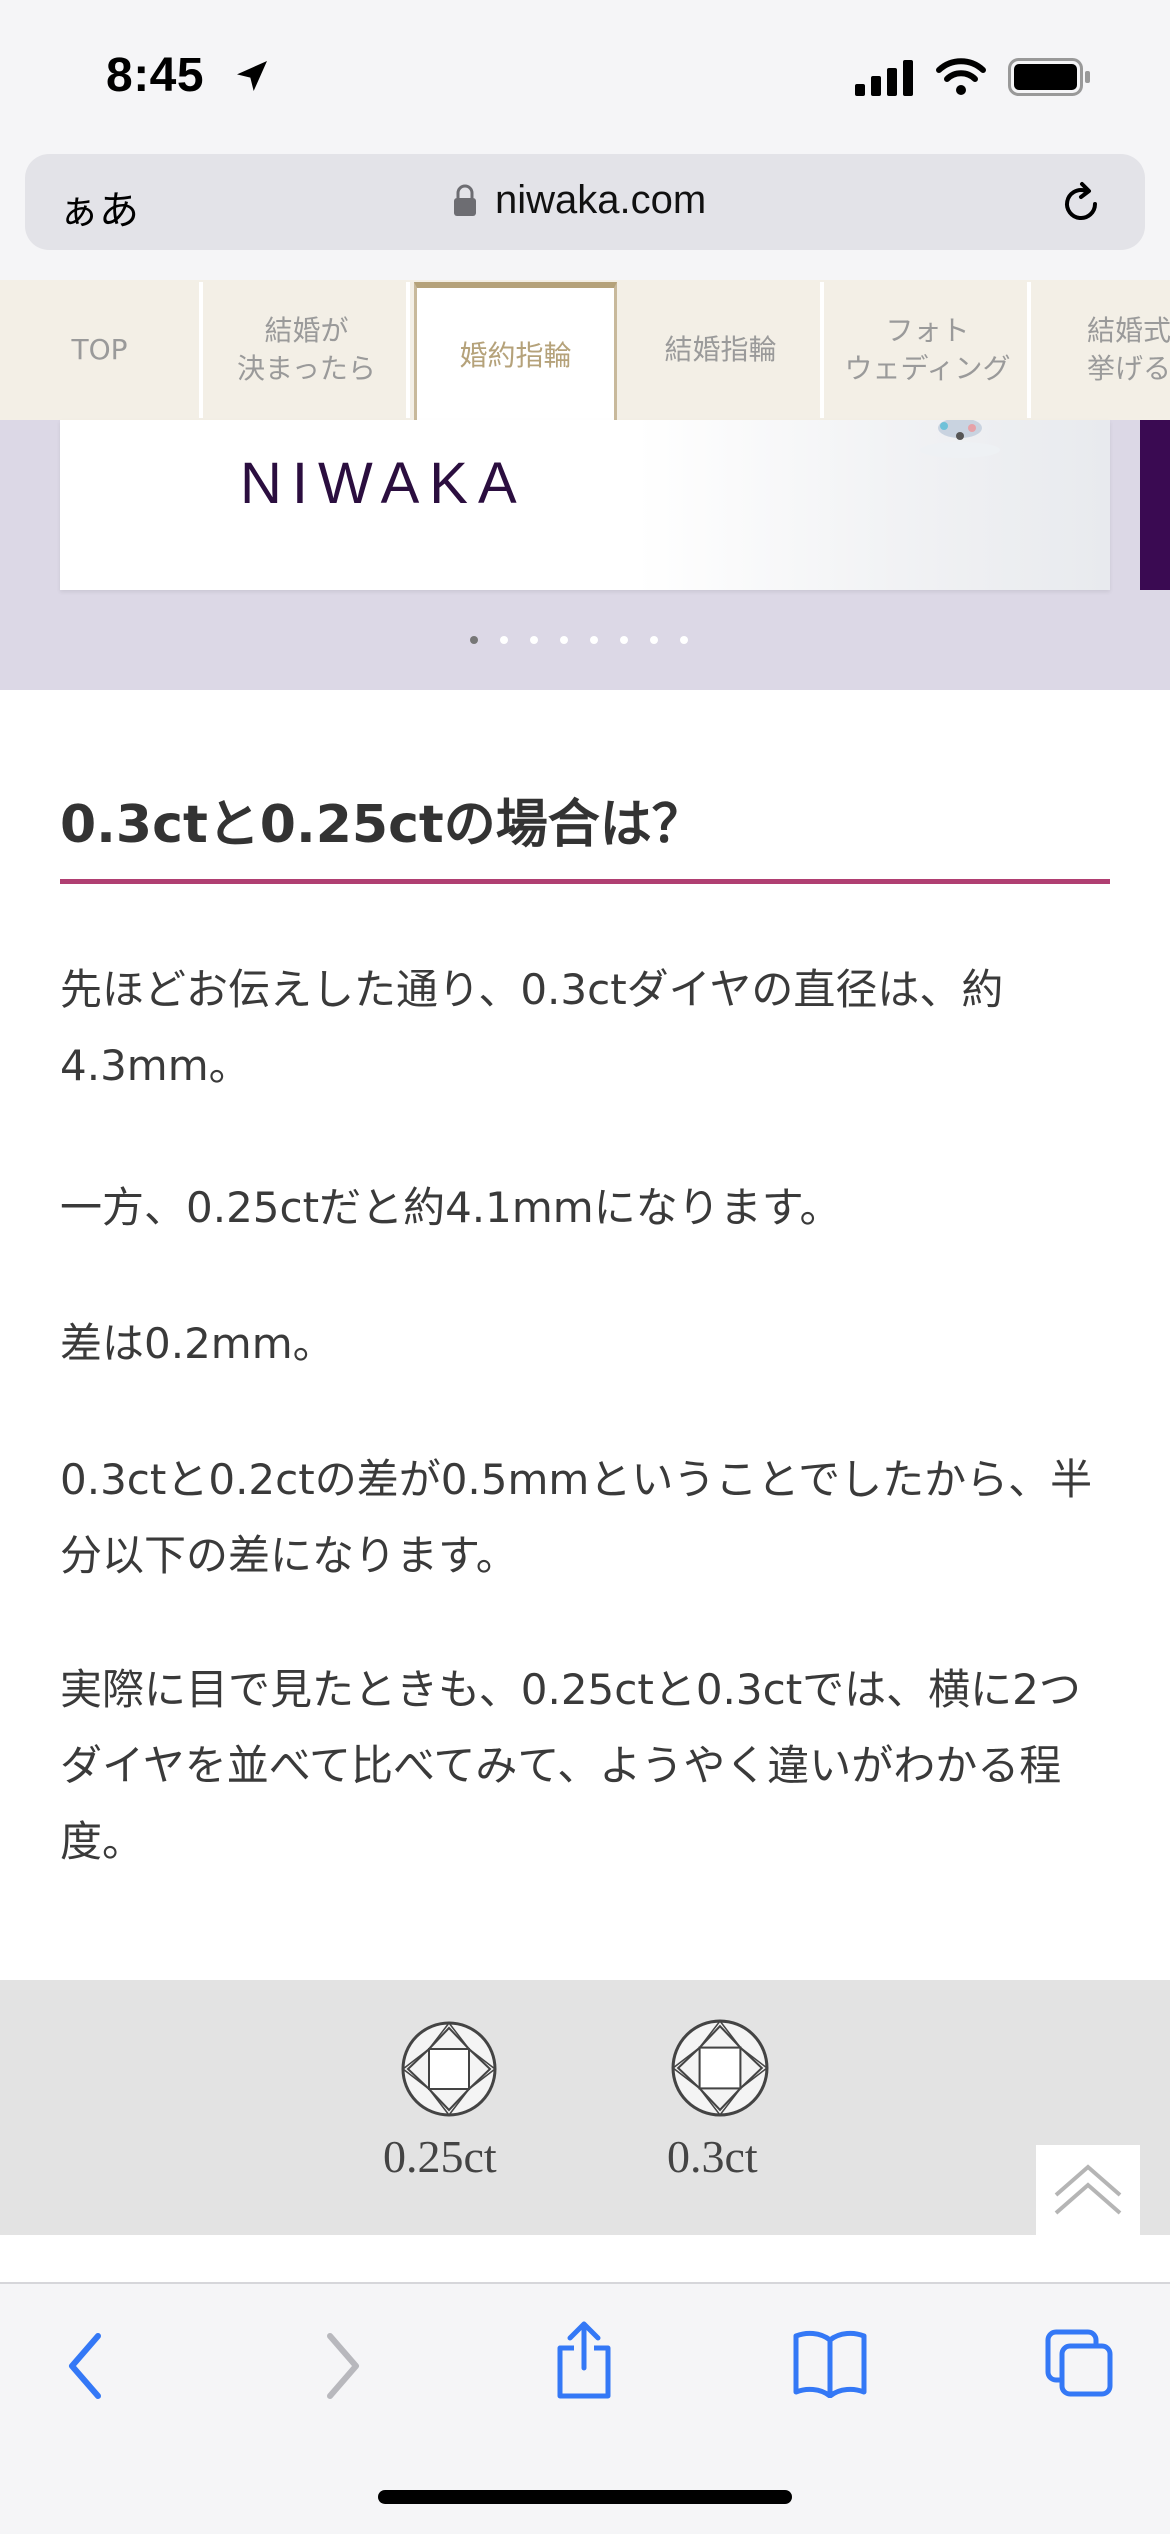  I want to click on diamond-label: 0.3ct, so click(712, 2156).